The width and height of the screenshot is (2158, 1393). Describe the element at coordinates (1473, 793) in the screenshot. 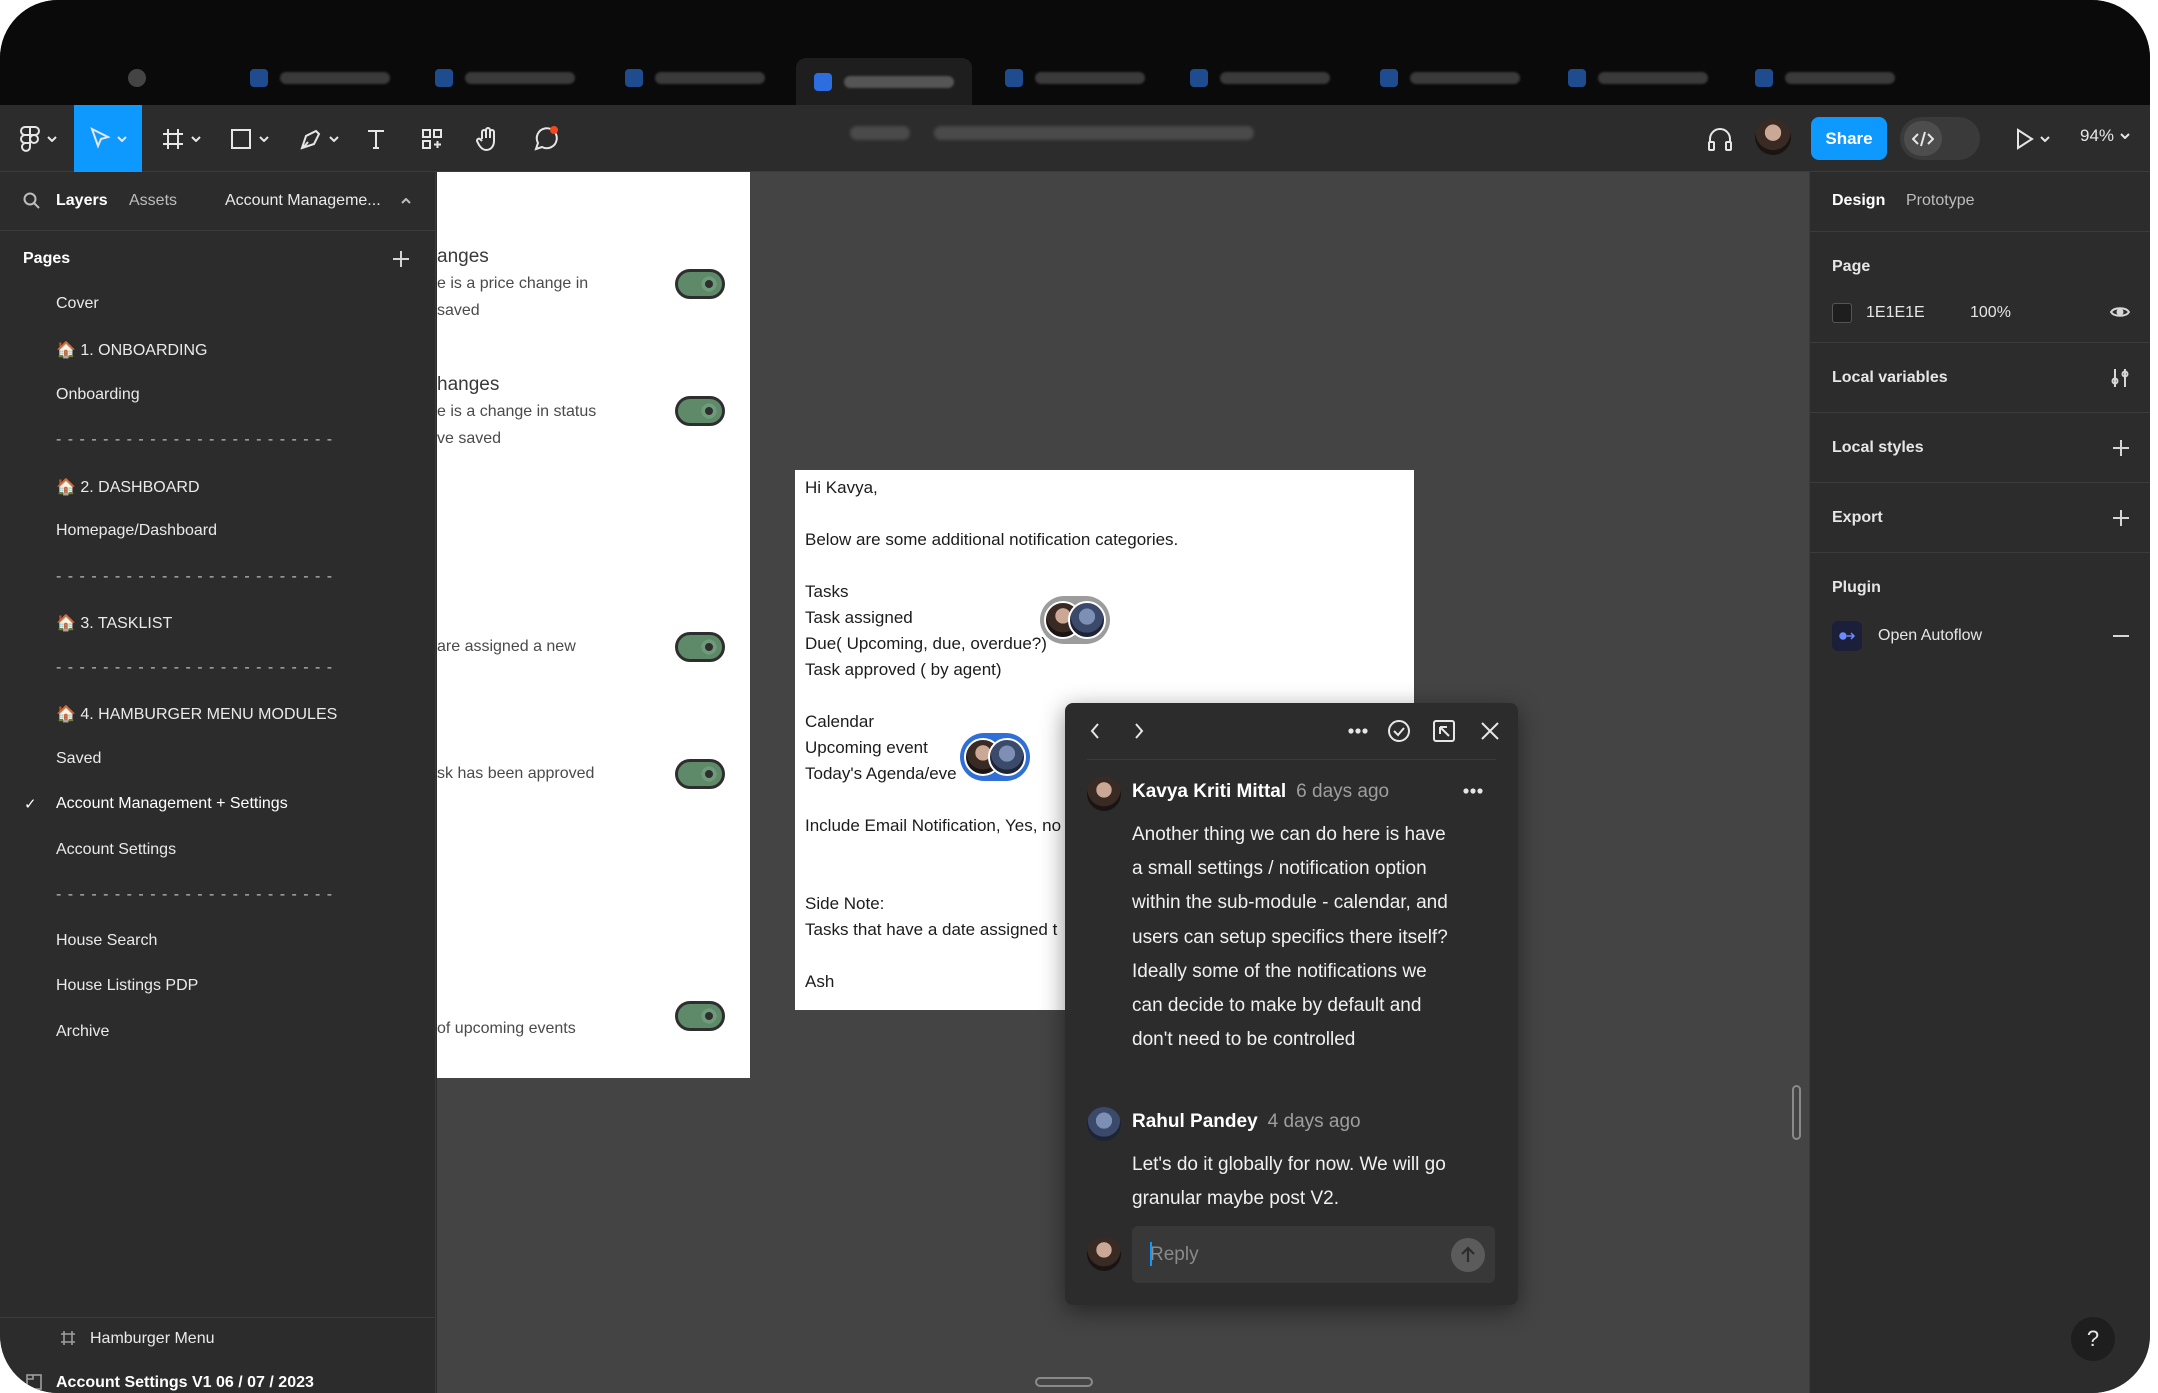

I see `comment-options-button` at that location.